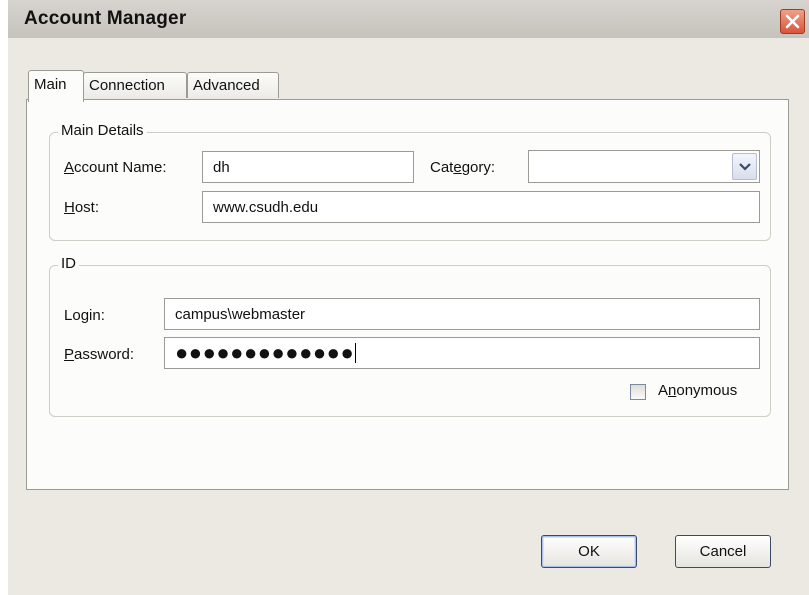  Describe the element at coordinates (68, 263) in the screenshot. I see `id-legend: ID` at that location.